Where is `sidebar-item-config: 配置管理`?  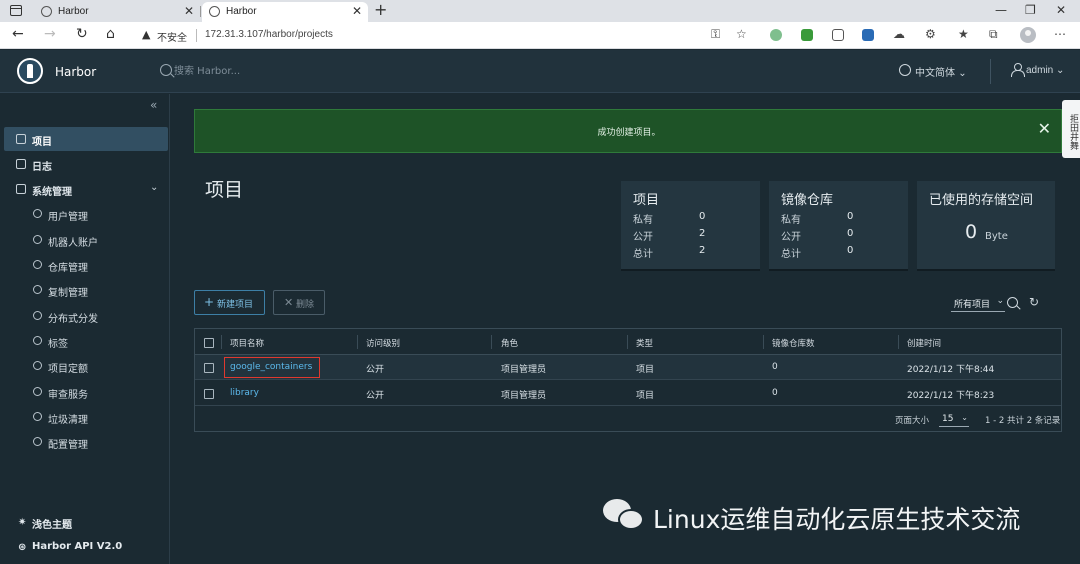
sidebar-item-config: 配置管理 is located at coordinates (84, 442).